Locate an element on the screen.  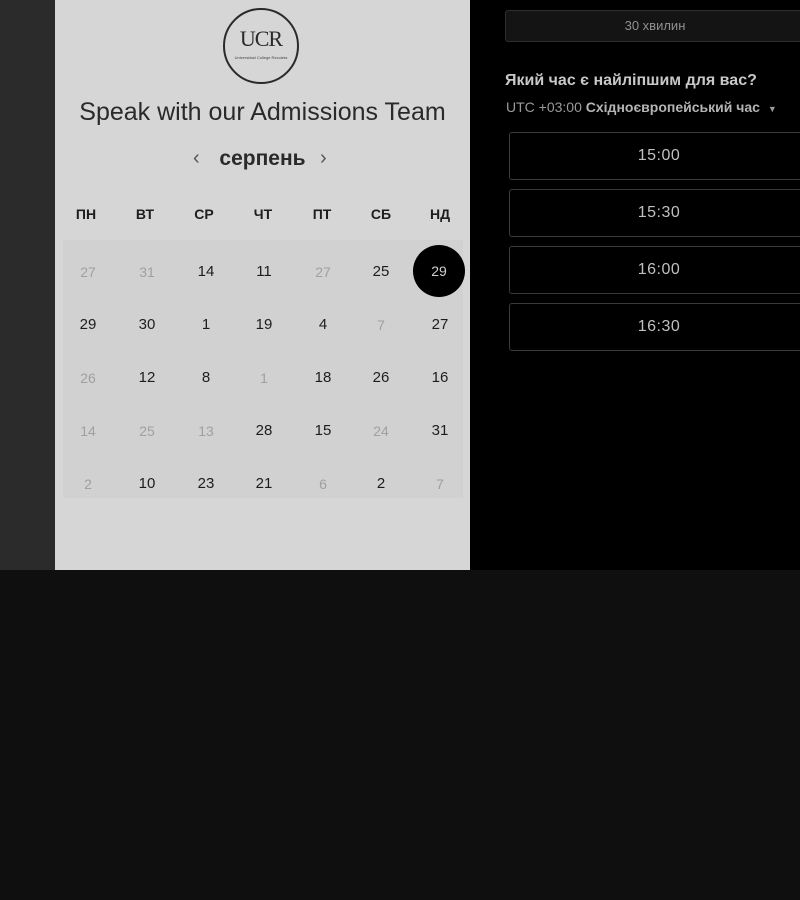
calendar-day: 6 is located at coordinates (323, 484).